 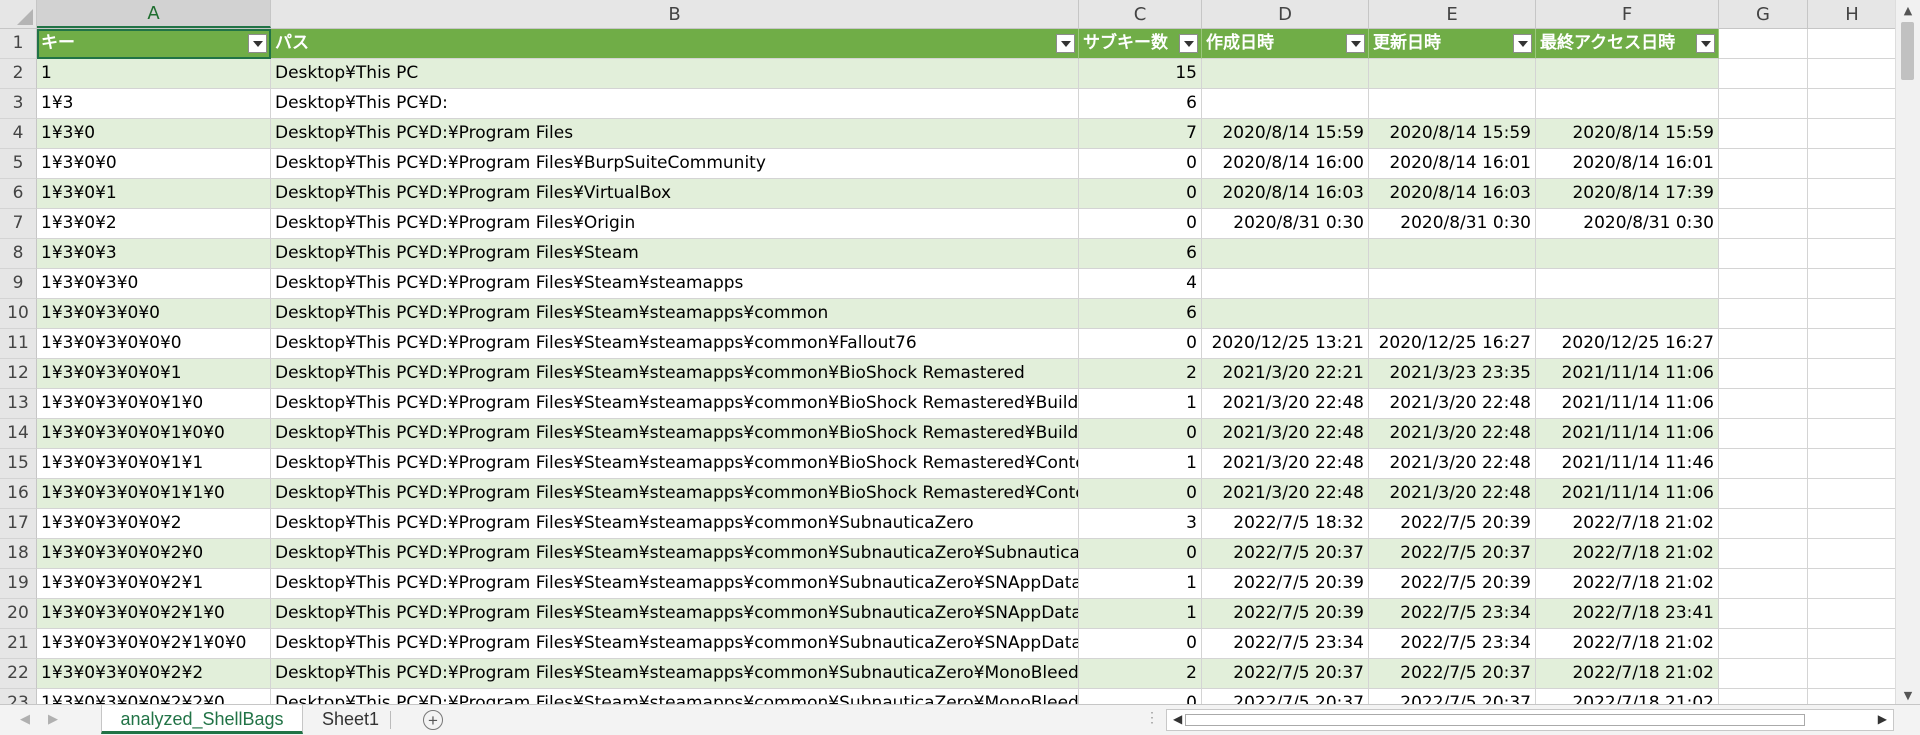 I want to click on cell-key: 1¥3¥0¥3¥0¥0¥1¥1¥0, so click(x=154, y=494).